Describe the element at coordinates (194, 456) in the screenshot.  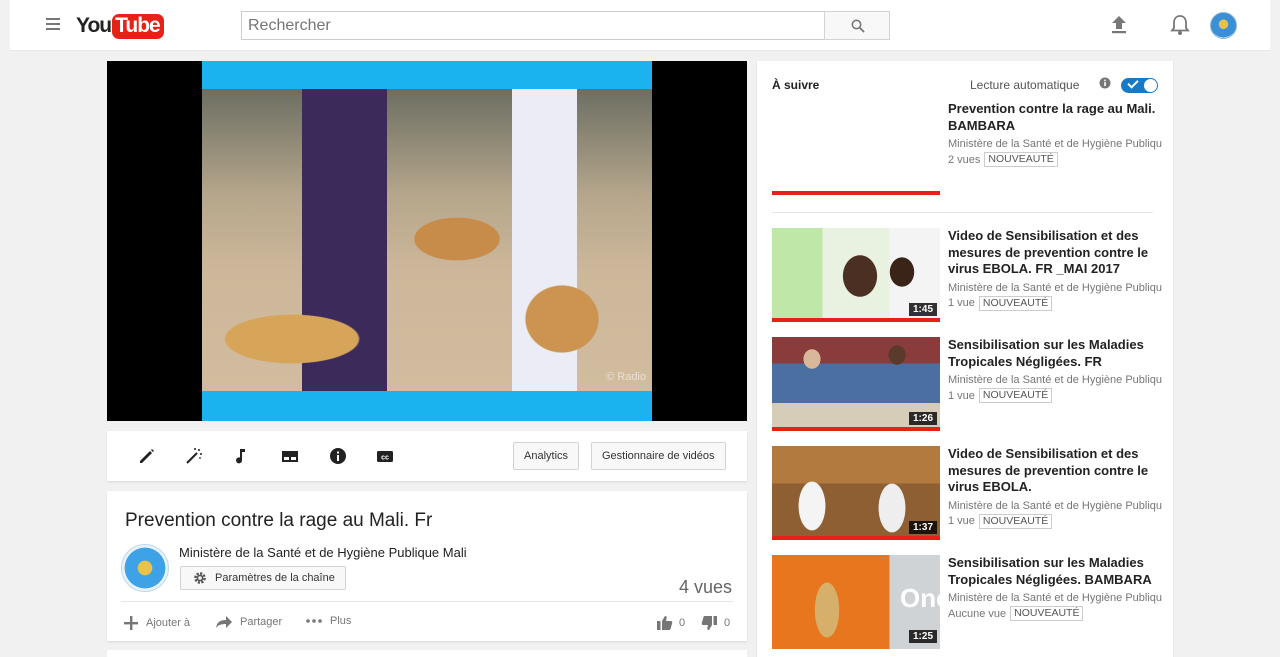
I see `enhancements-wand-icon` at that location.